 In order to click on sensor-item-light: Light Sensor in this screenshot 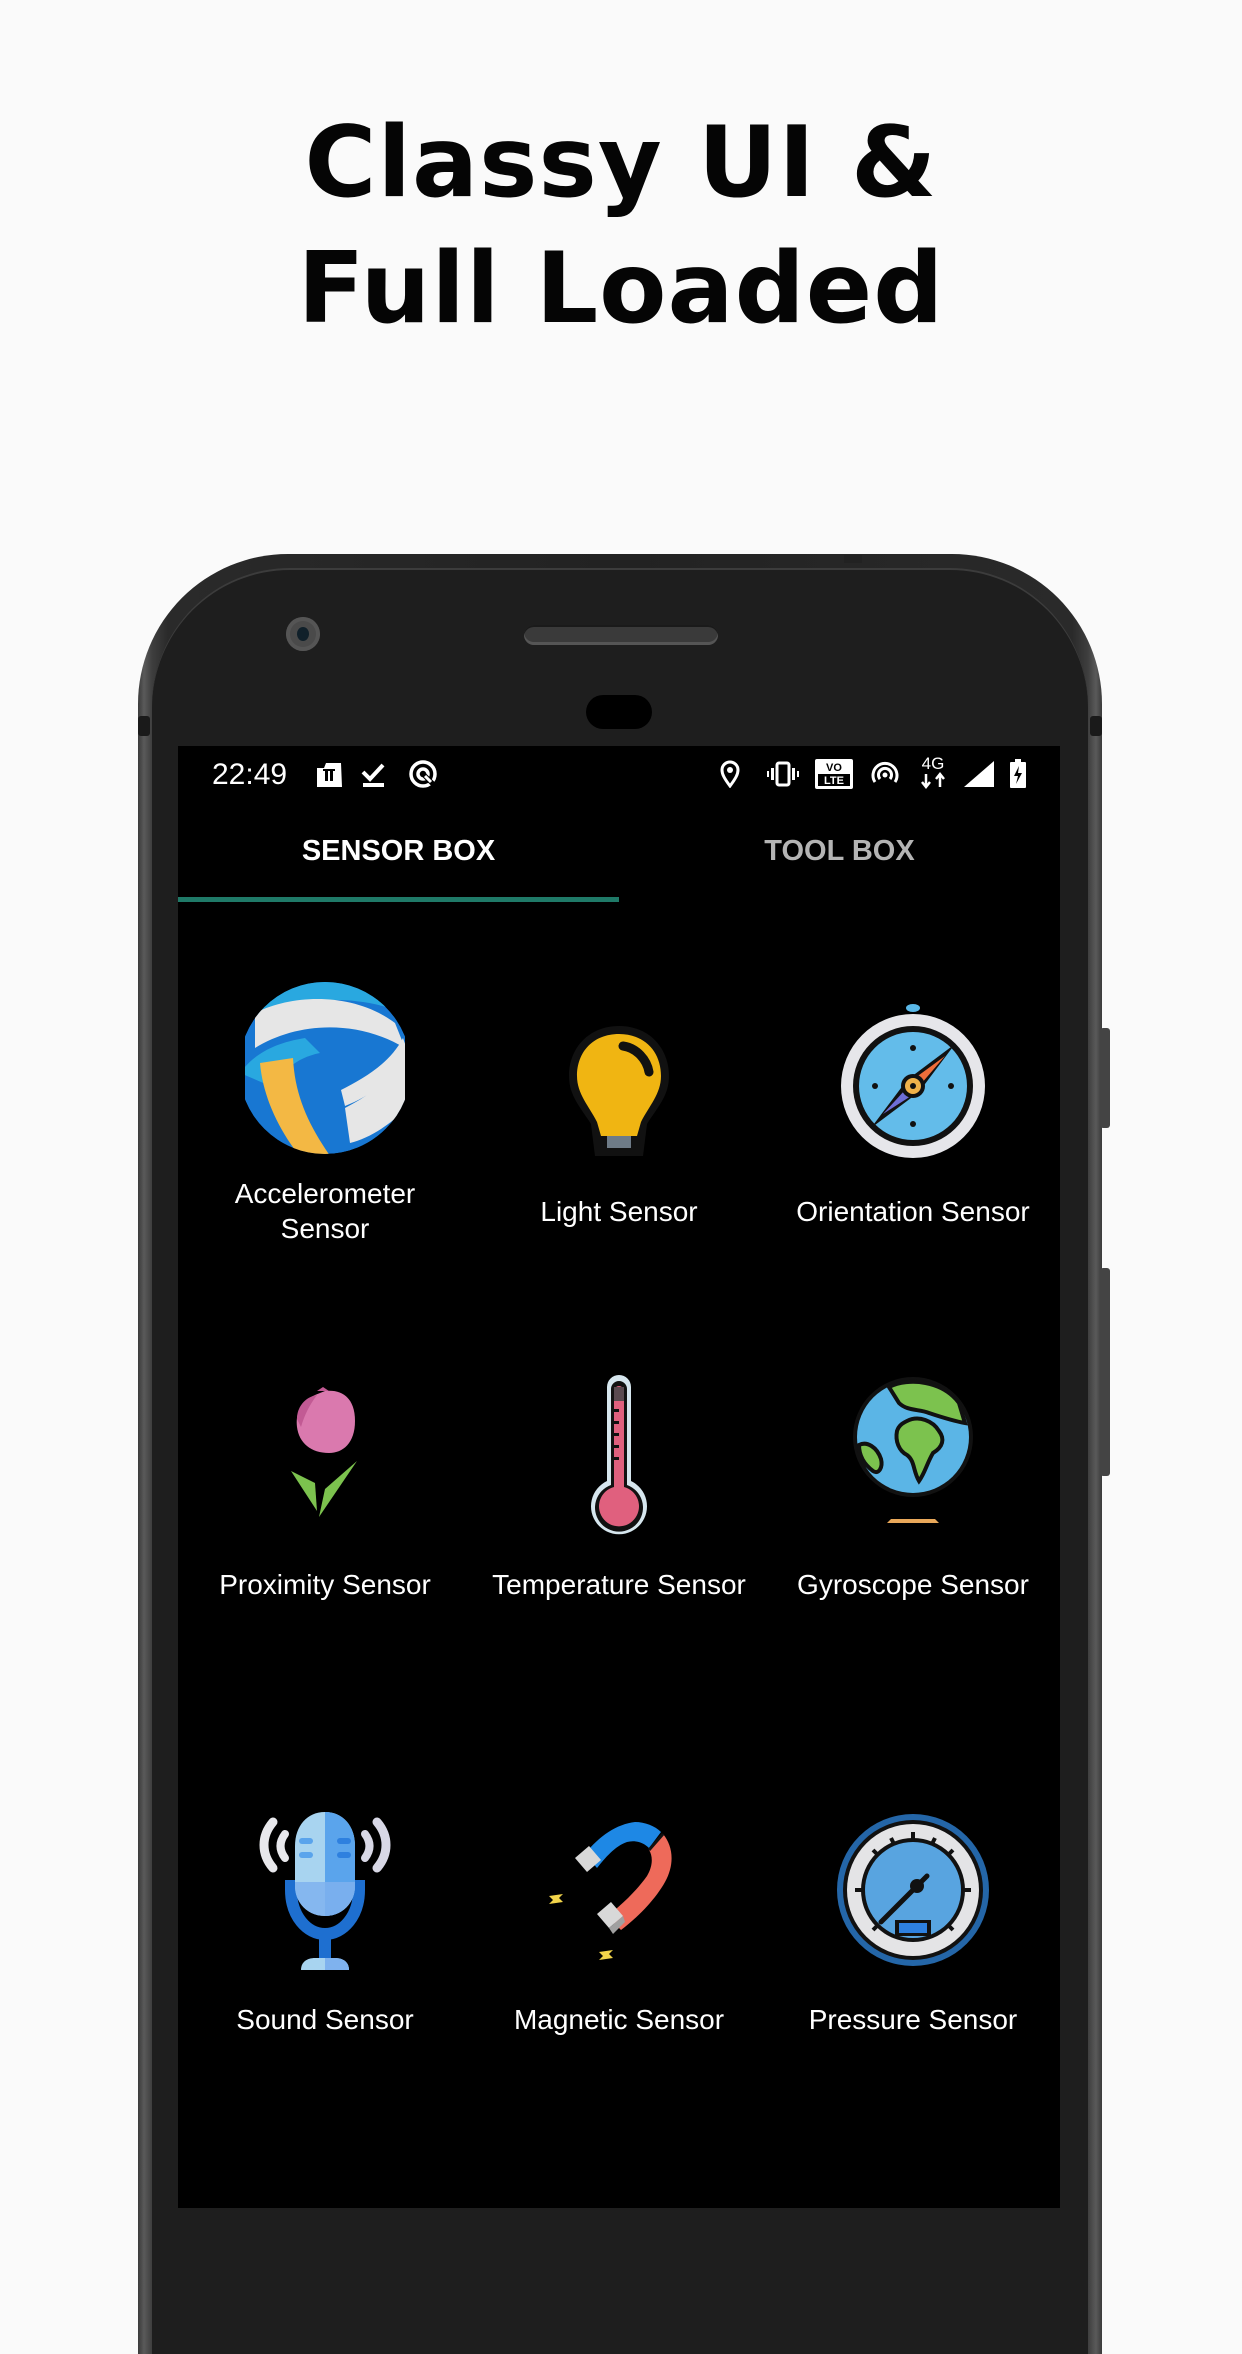, I will do `click(619, 1151)`.